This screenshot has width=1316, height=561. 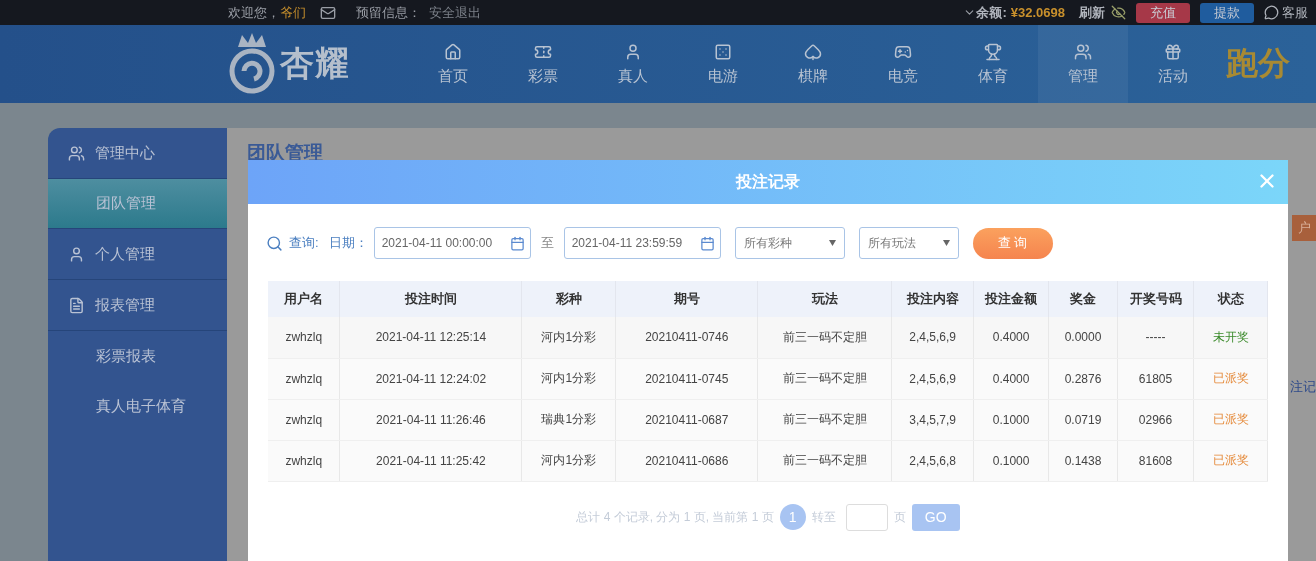 I want to click on nav-item: 电游, so click(x=723, y=64).